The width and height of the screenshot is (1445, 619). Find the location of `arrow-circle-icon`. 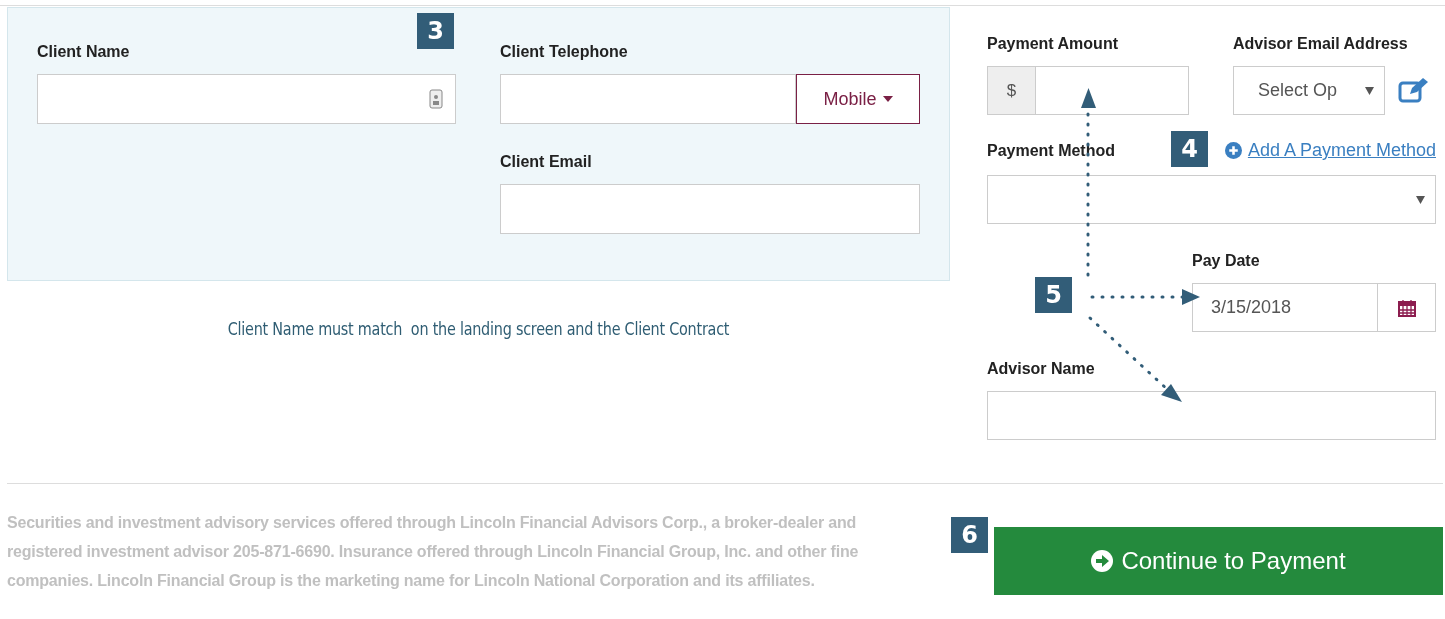

arrow-circle-icon is located at coordinates (1102, 561).